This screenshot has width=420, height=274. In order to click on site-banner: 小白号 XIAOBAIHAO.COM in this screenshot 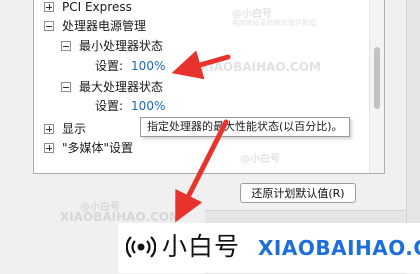, I will do `click(269, 248)`.